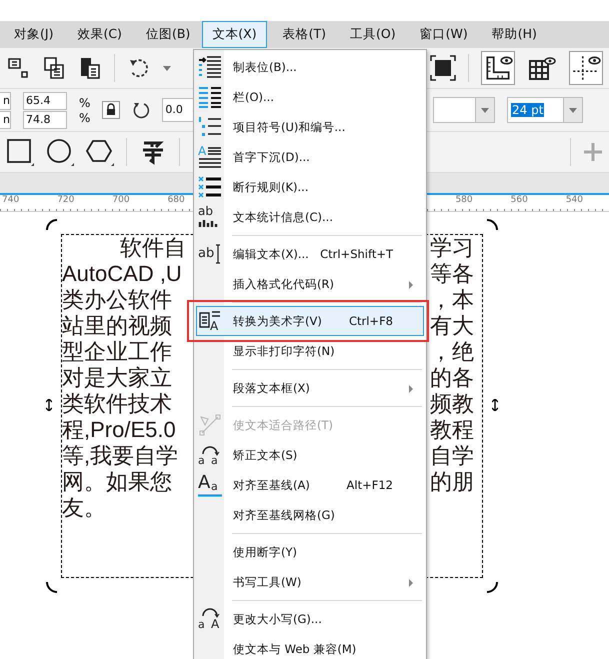 Image resolution: width=609 pixels, height=659 pixels. I want to click on bullets-icon, so click(210, 127).